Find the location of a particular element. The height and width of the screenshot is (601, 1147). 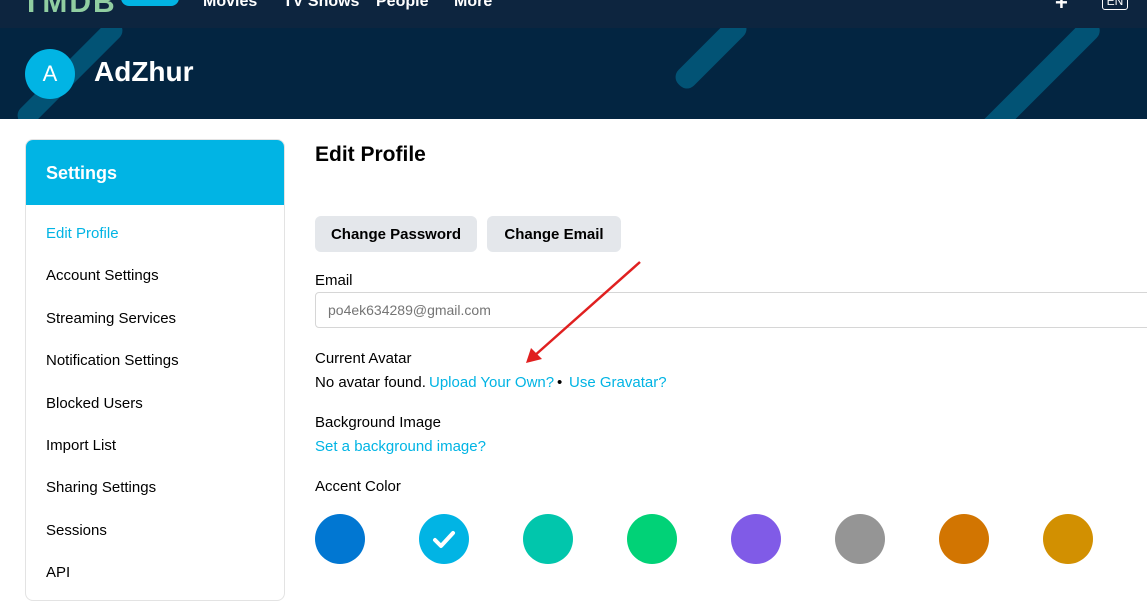

change-password-button: Change Password is located at coordinates (396, 234).